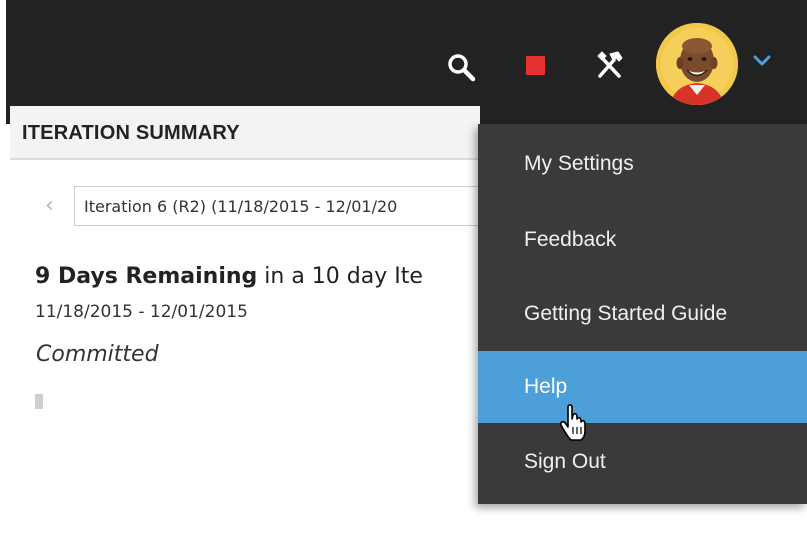 Image resolution: width=807 pixels, height=533 pixels. I want to click on menu-item-getting-started-guide: Getting Started Guide, so click(642, 314).